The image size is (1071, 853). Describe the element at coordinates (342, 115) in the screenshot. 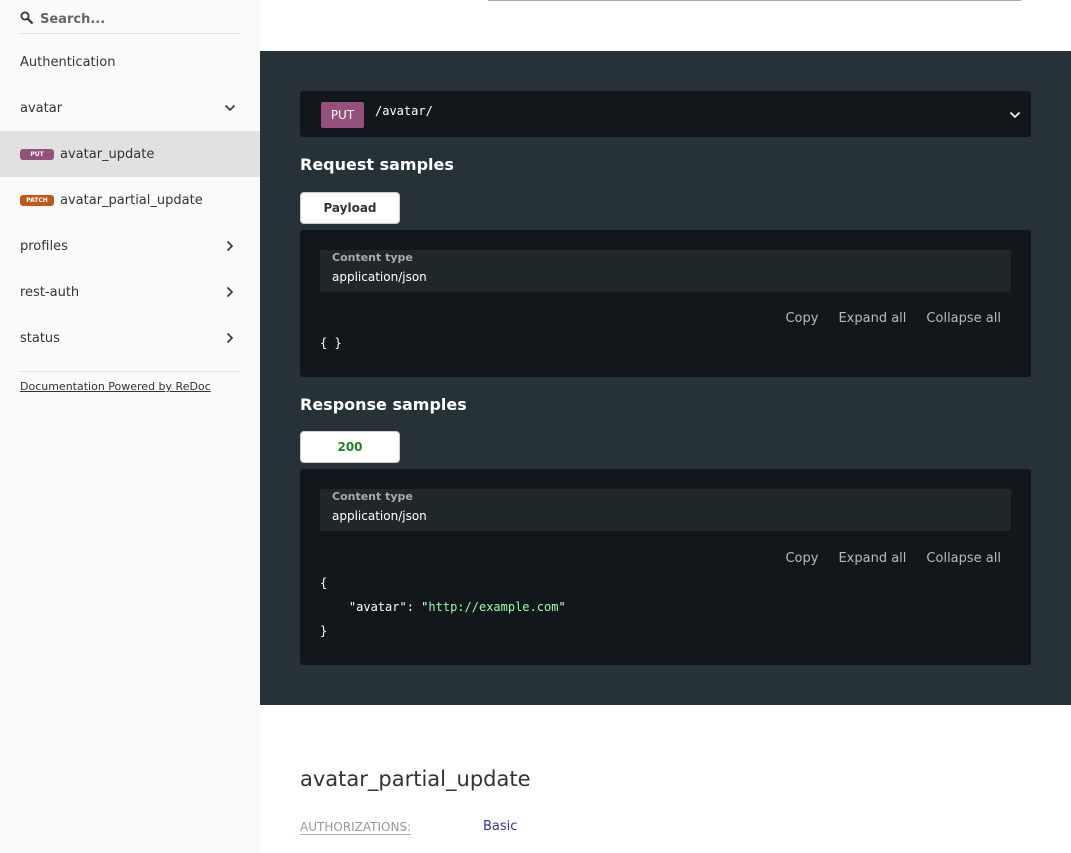

I see `http-method-badge: PUT` at that location.